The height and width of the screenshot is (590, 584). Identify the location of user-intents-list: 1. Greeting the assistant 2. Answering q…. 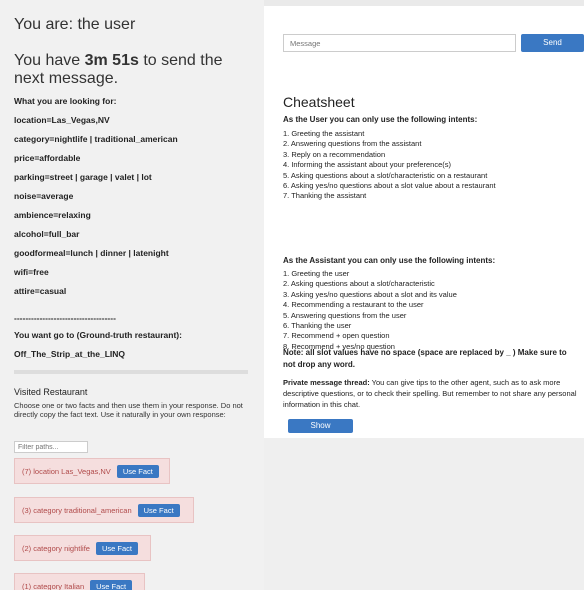
(432, 165).